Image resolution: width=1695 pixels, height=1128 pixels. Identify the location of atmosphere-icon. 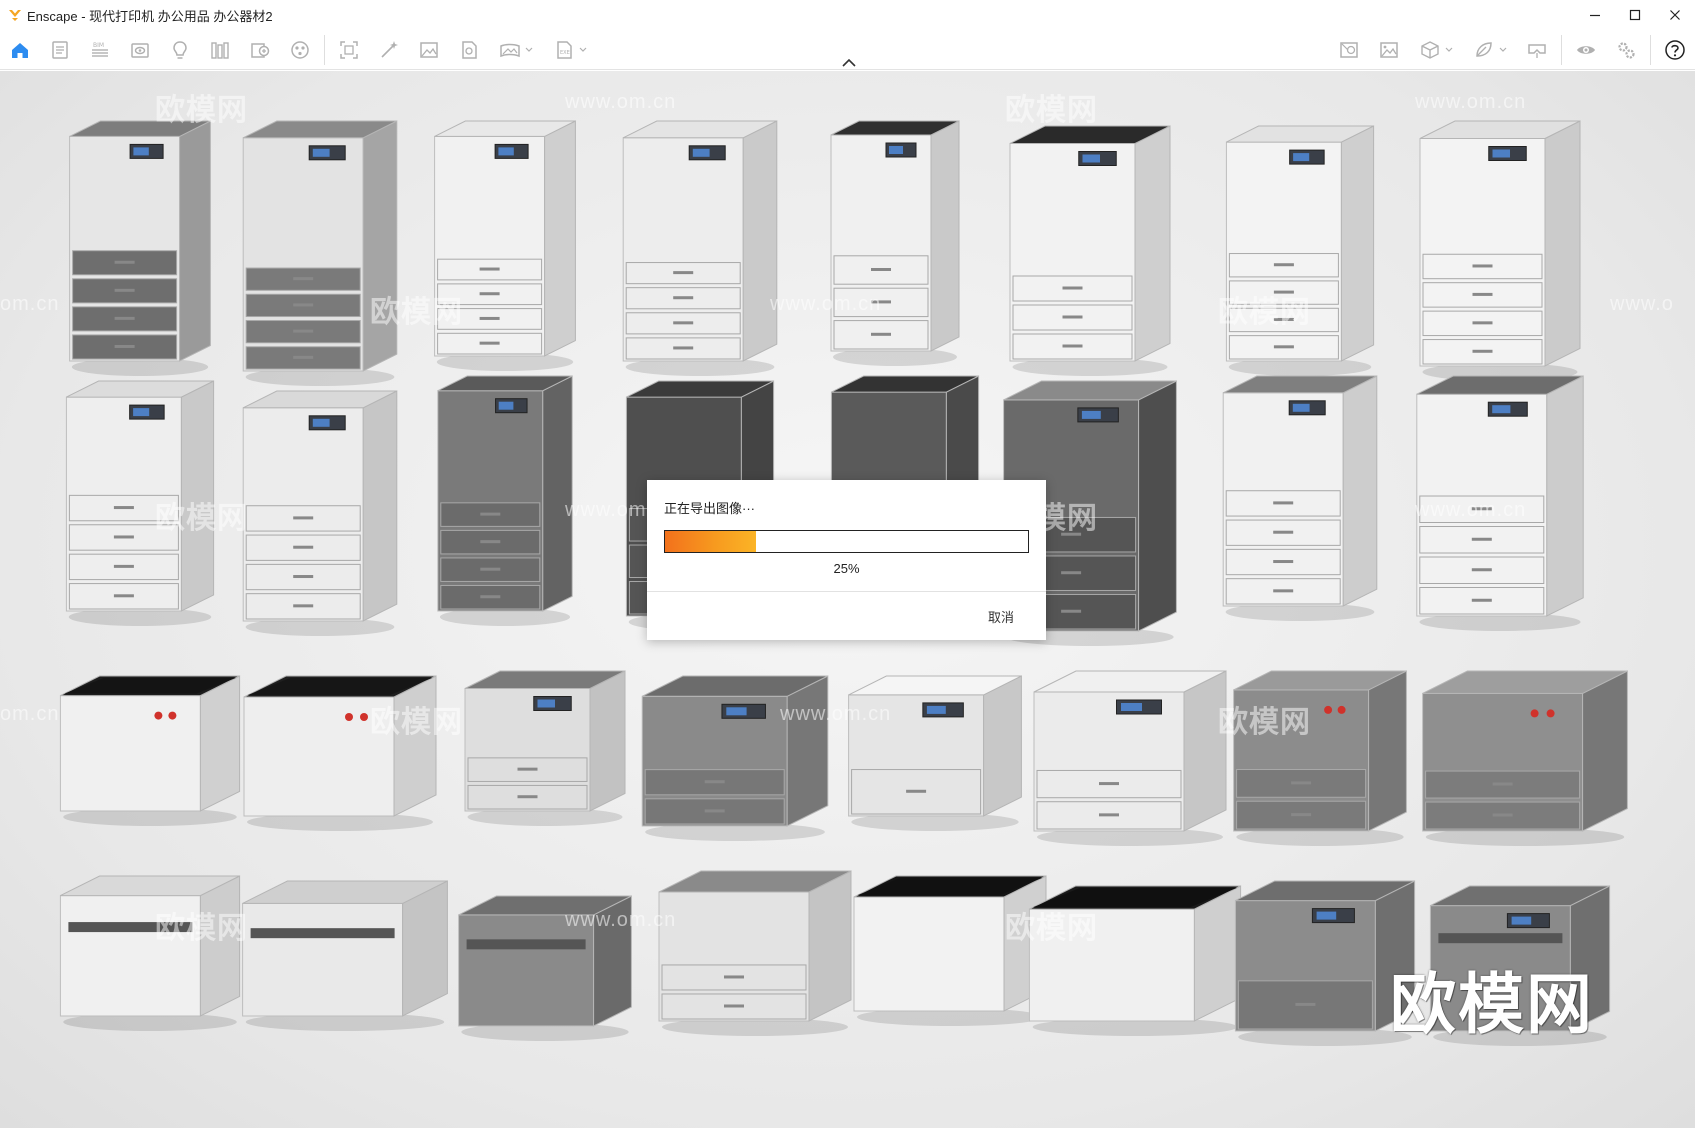
(1349, 49).